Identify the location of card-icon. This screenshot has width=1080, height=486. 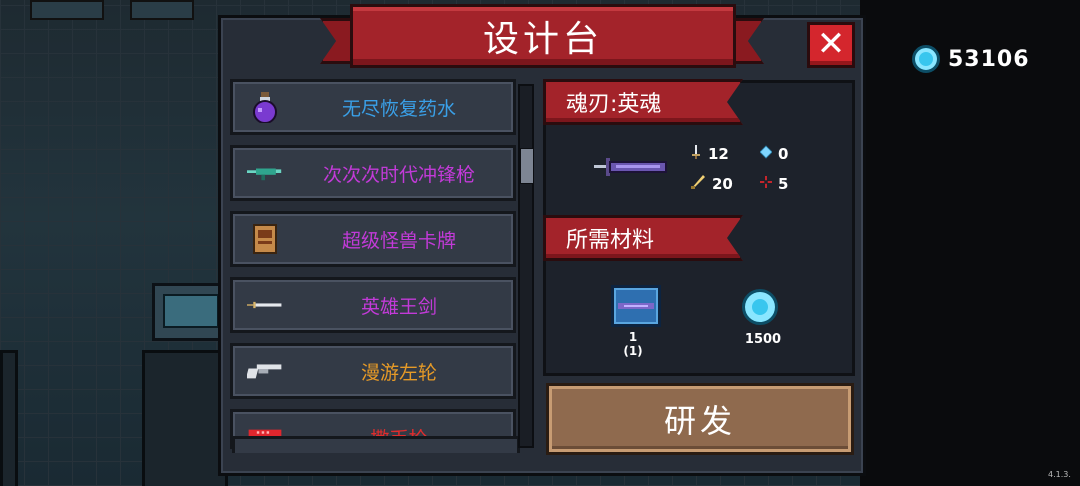
(265, 239).